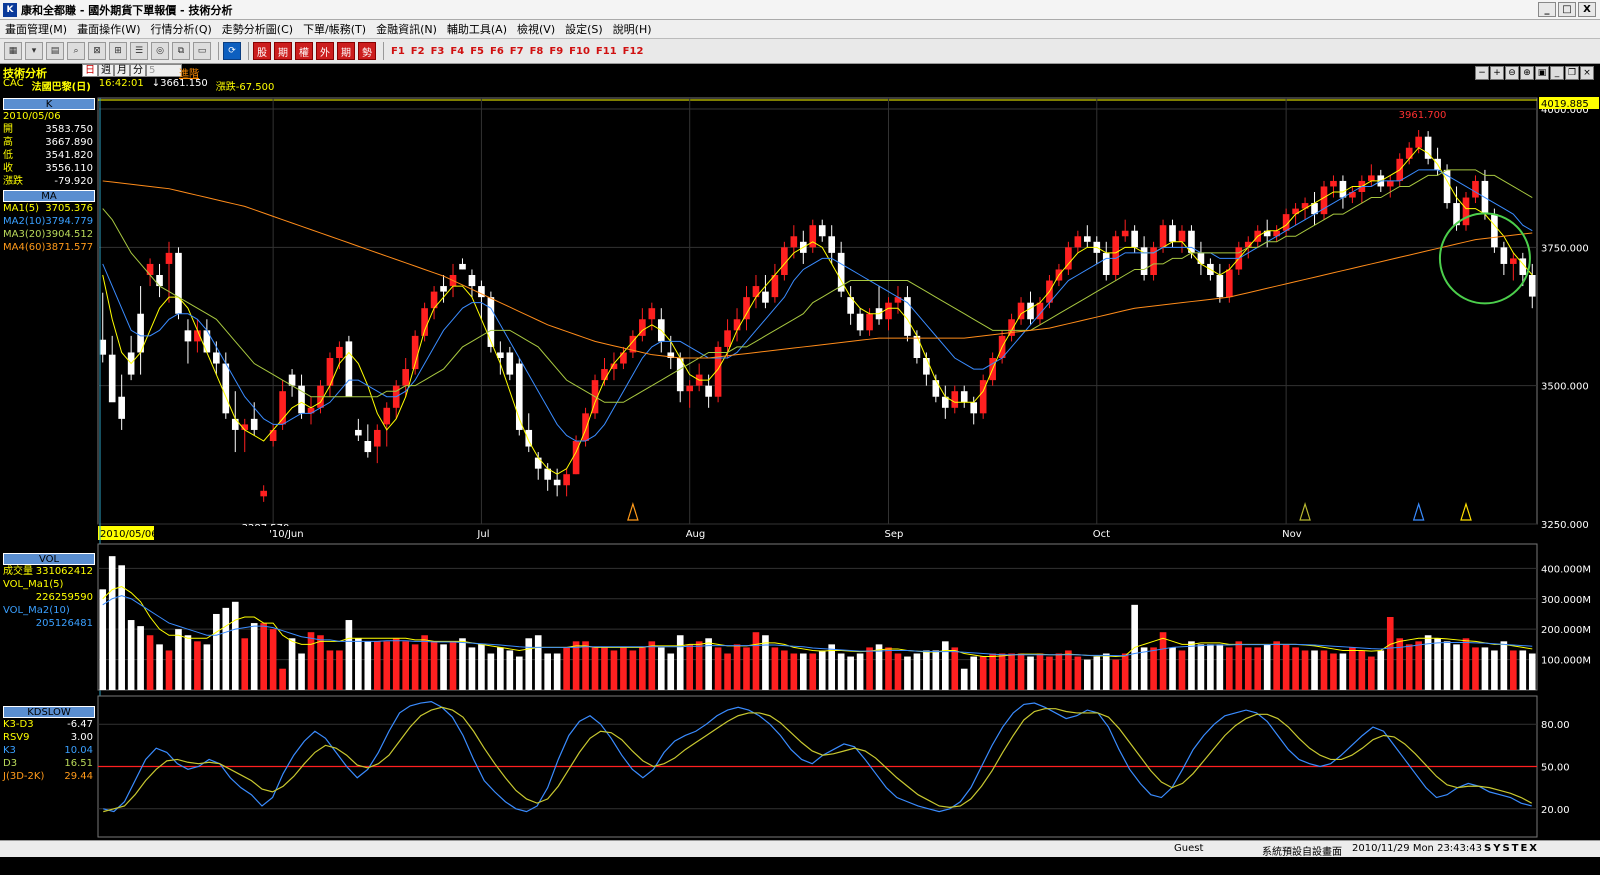  Describe the element at coordinates (181, 51) in the screenshot. I see `link-icon: ⧉` at that location.